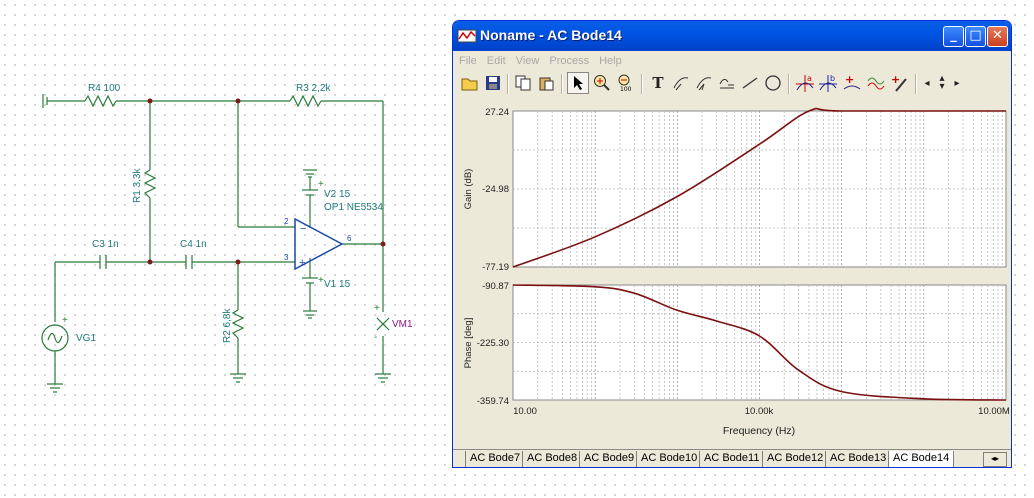  I want to click on tab-ac-bode8: AC Bode8, so click(552, 459).